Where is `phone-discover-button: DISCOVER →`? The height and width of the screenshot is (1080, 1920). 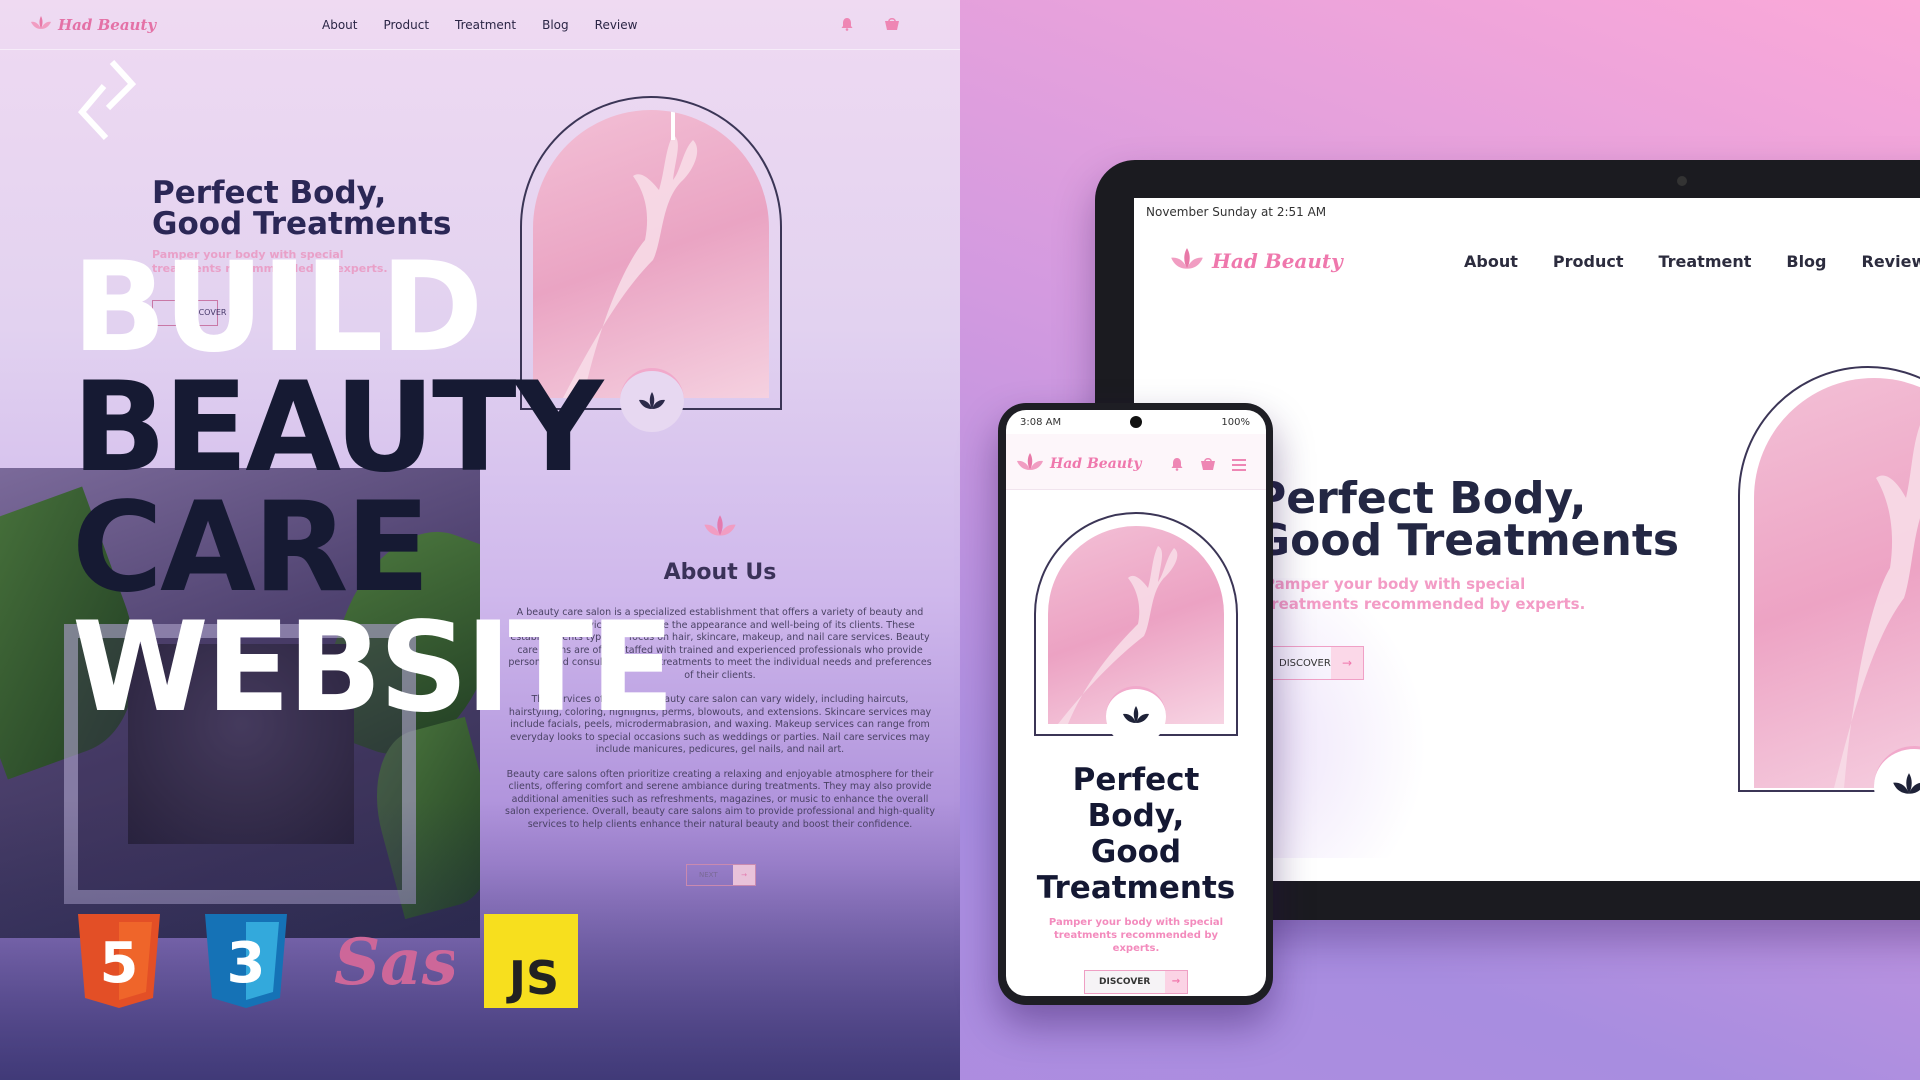
phone-discover-button: DISCOVER → is located at coordinates (1136, 982).